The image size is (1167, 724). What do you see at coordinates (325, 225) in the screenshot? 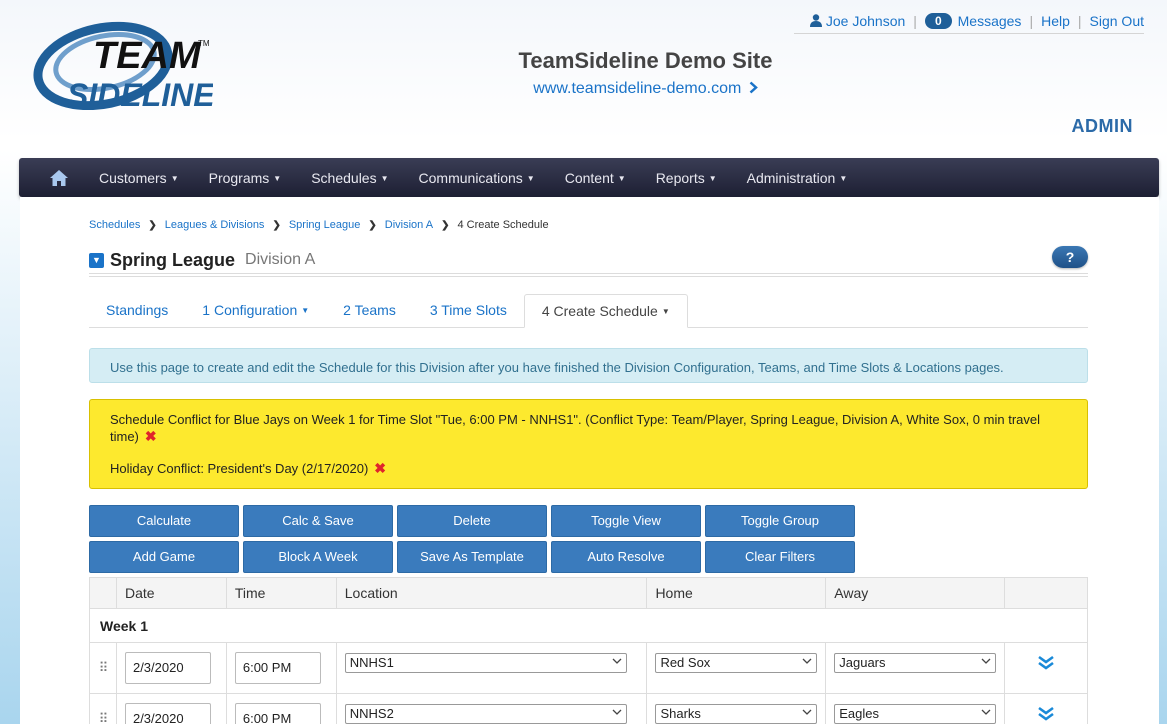
I see `breadcrumb-spring-league: Spring League` at bounding box center [325, 225].